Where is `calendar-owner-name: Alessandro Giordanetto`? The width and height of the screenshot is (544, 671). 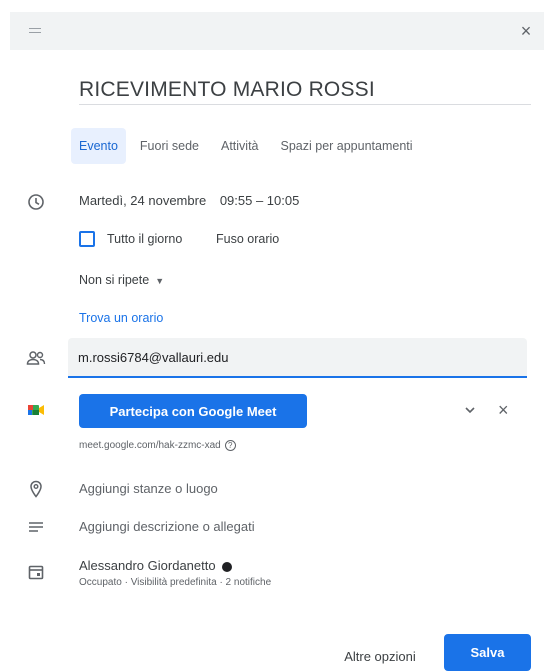
calendar-owner-name: Alessandro Giordanetto is located at coordinates (147, 565).